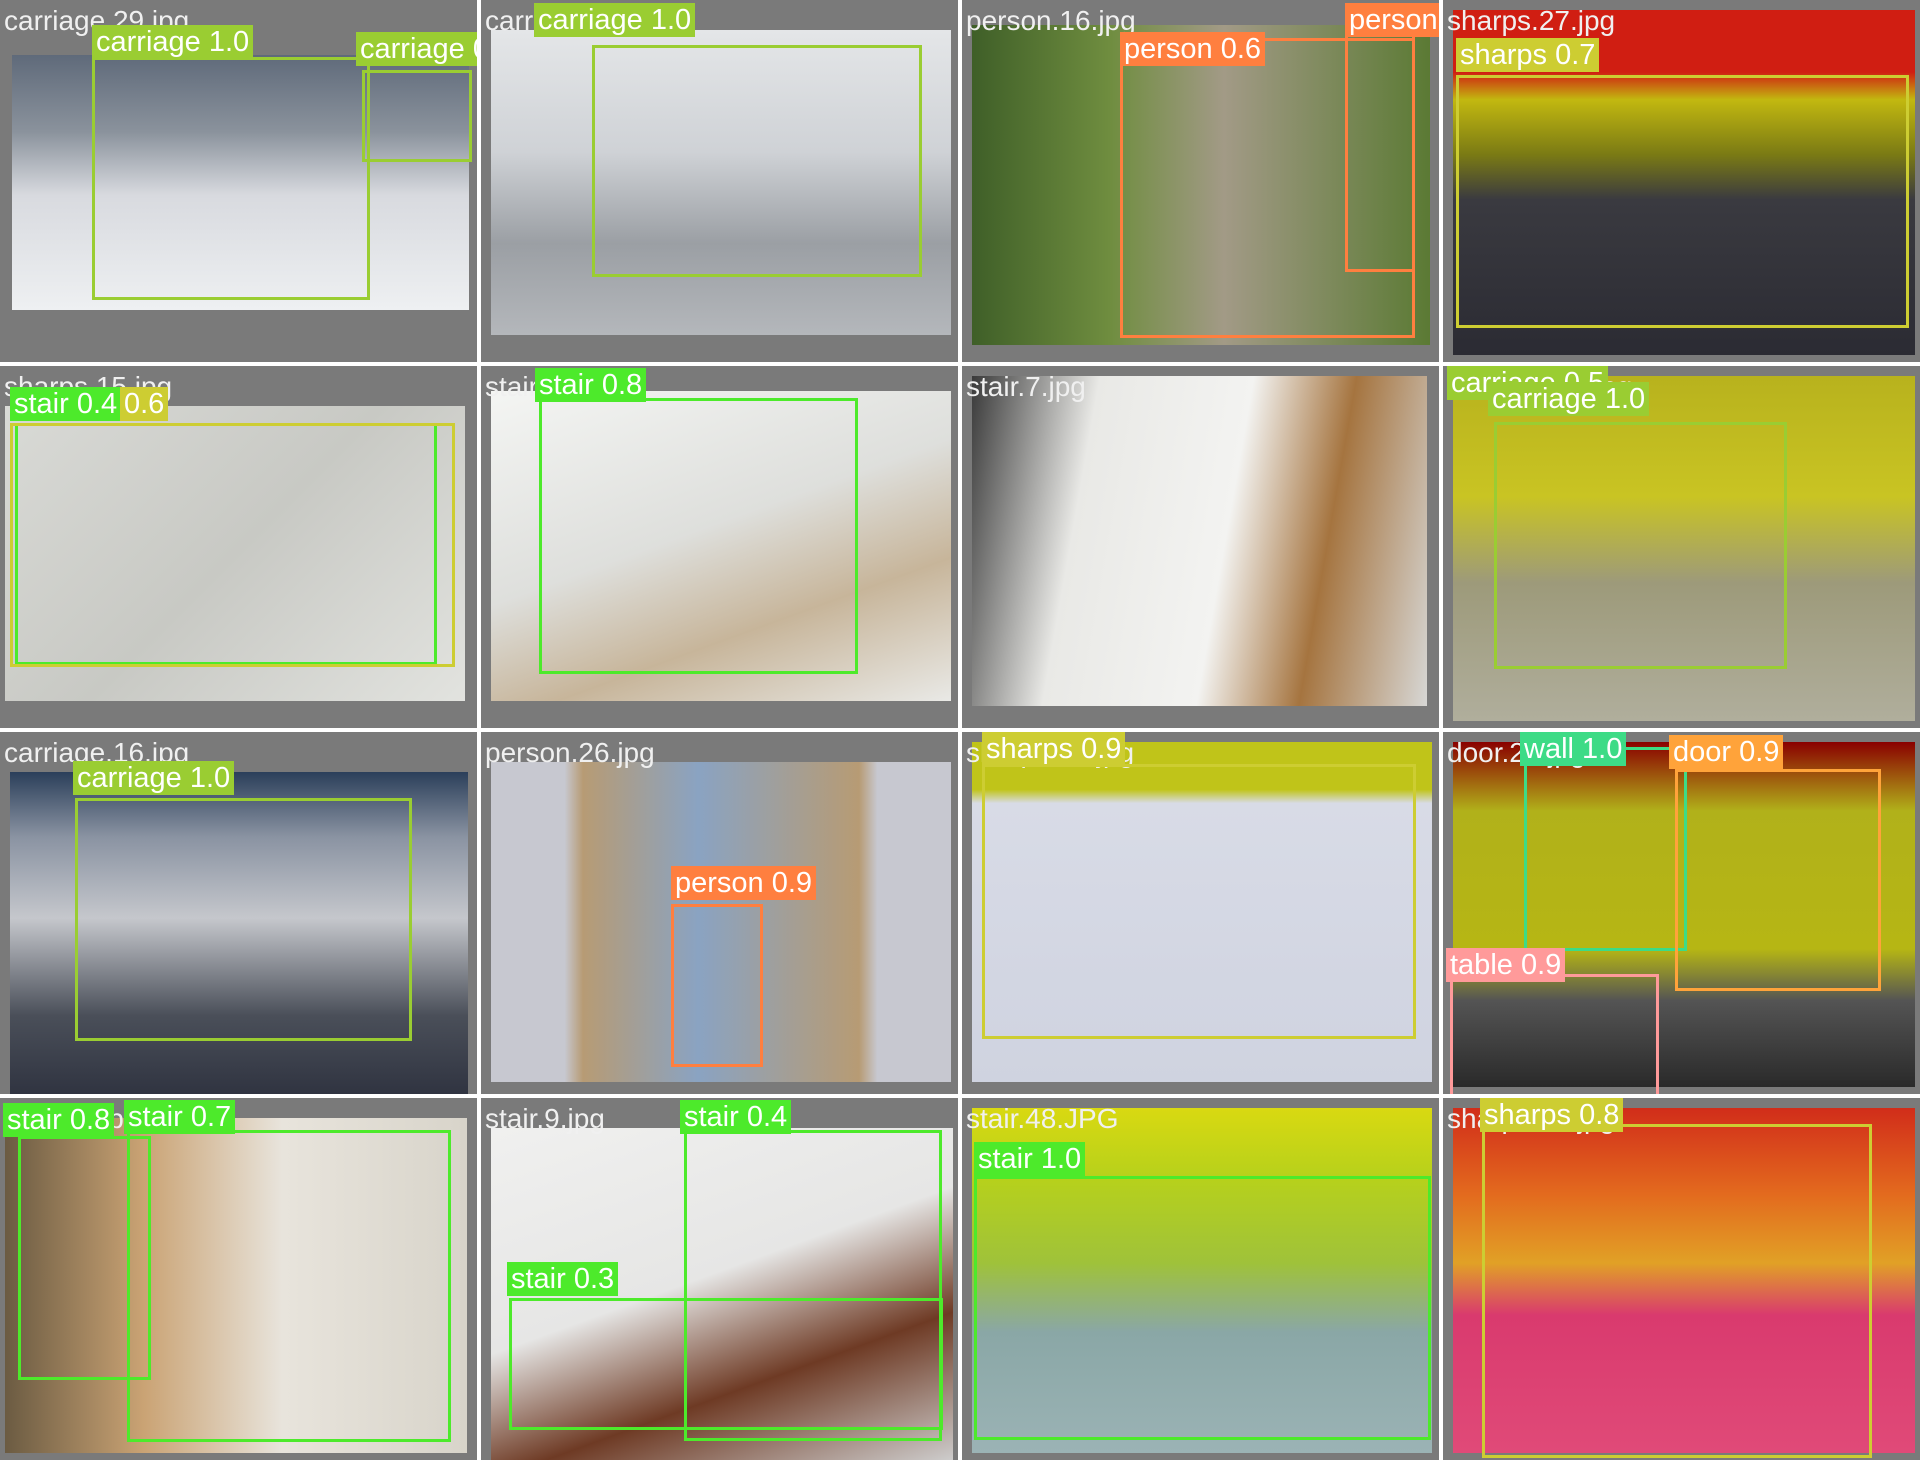  What do you see at coordinates (570, 752) in the screenshot?
I see `tile-filename: person.26.jpg` at bounding box center [570, 752].